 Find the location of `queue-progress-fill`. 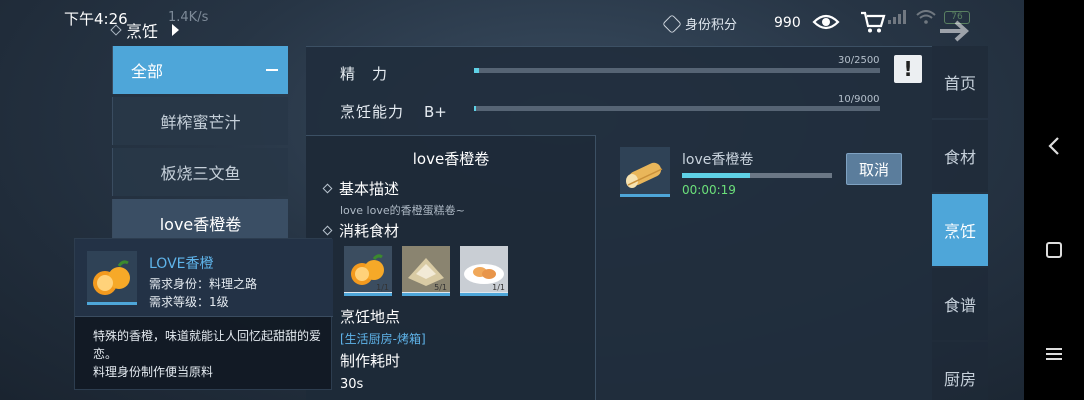

queue-progress-fill is located at coordinates (716, 175).